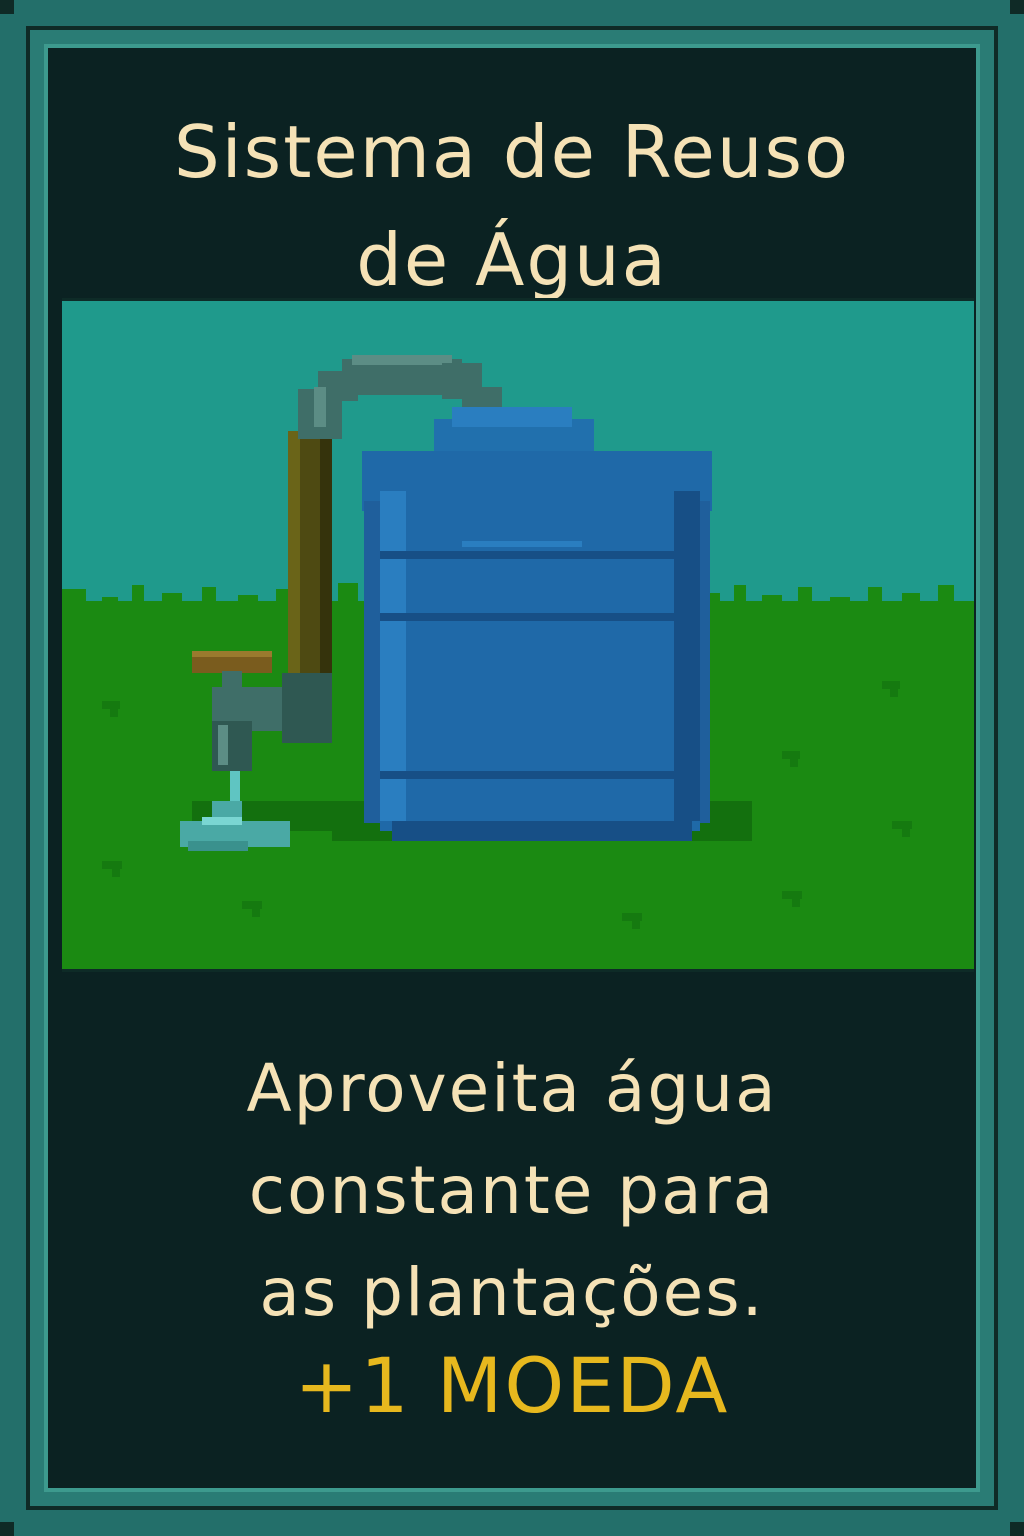 The image size is (1024, 1536). I want to click on card-title: Sistema de Reuso de Água, so click(512, 206).